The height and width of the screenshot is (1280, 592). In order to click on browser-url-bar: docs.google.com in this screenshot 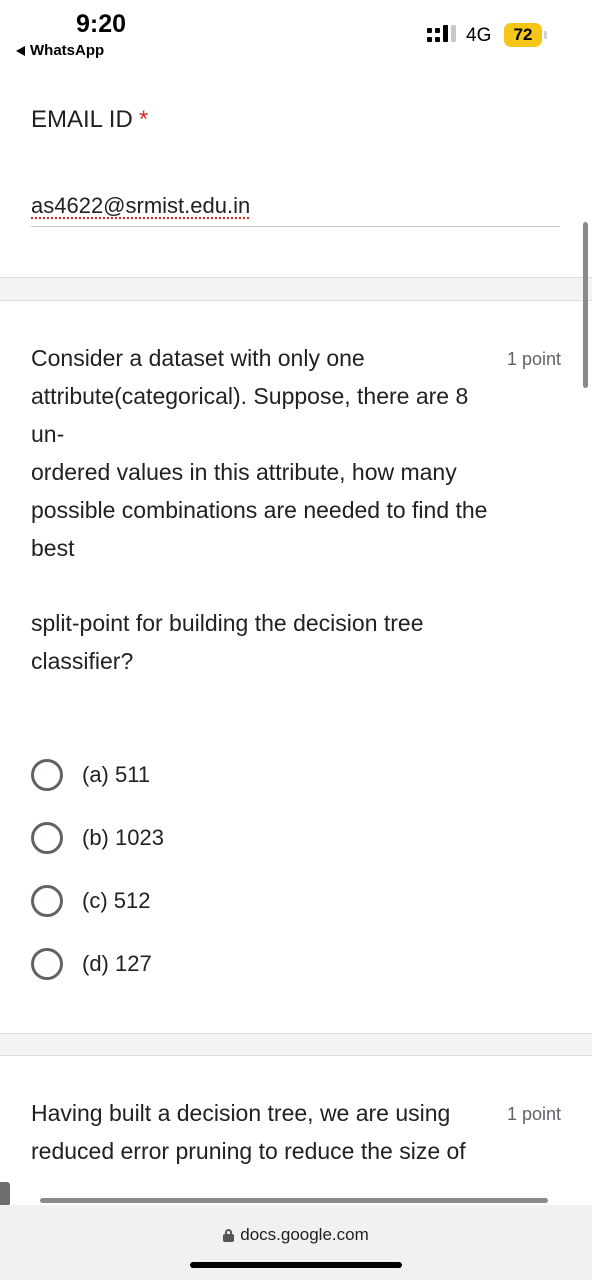, I will do `click(296, 1242)`.